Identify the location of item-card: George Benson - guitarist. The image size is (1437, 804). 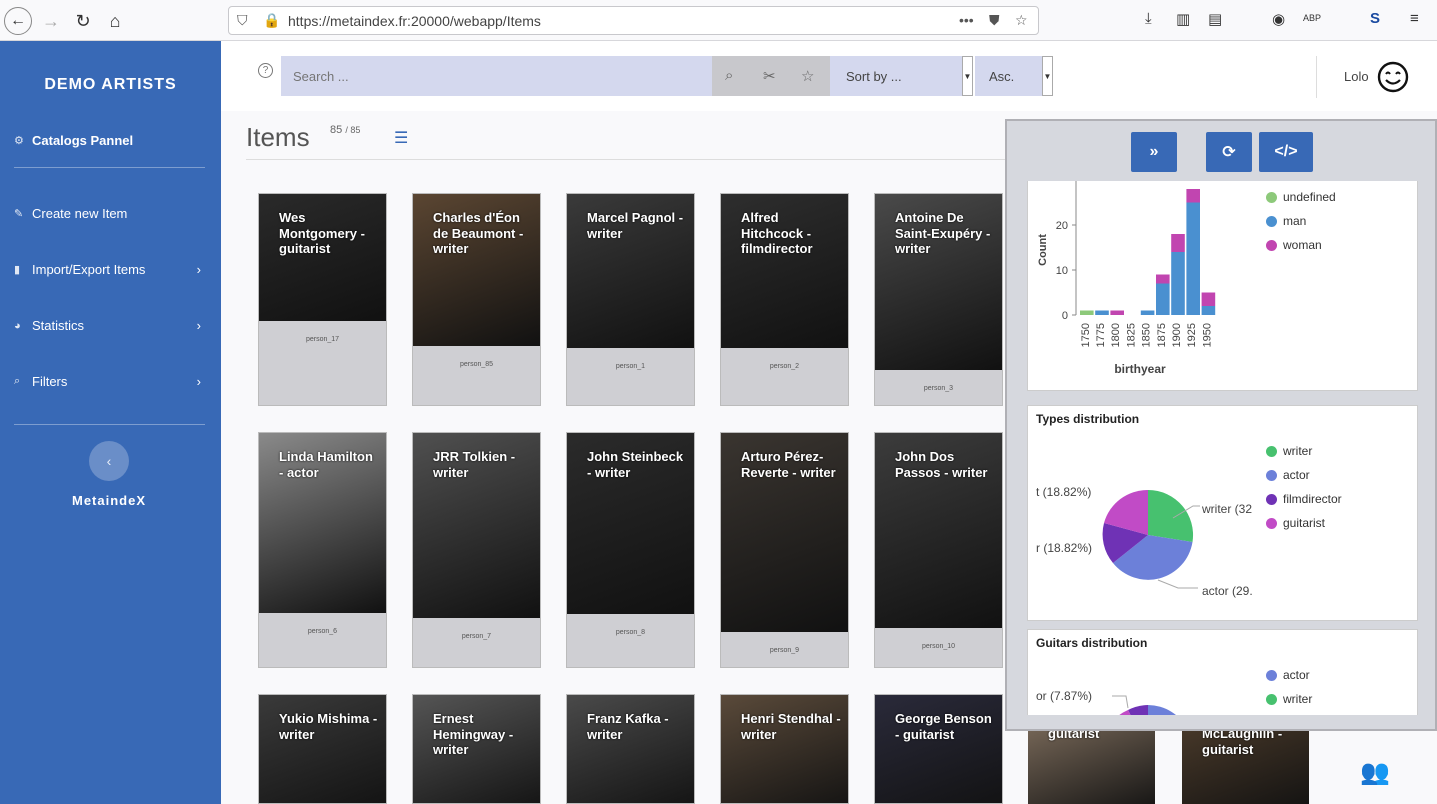
(938, 749).